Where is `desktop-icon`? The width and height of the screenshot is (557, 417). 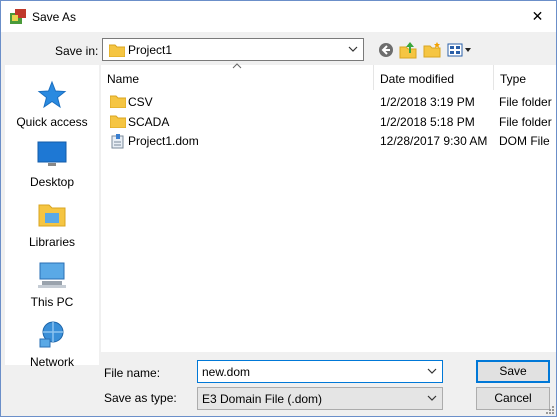 desktop-icon is located at coordinates (52, 153).